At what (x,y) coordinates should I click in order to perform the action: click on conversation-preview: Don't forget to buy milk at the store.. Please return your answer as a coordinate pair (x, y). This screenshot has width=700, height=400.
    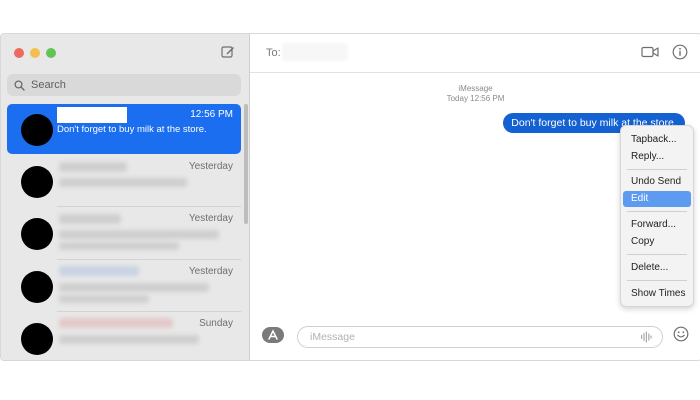
    Looking at the image, I should click on (132, 129).